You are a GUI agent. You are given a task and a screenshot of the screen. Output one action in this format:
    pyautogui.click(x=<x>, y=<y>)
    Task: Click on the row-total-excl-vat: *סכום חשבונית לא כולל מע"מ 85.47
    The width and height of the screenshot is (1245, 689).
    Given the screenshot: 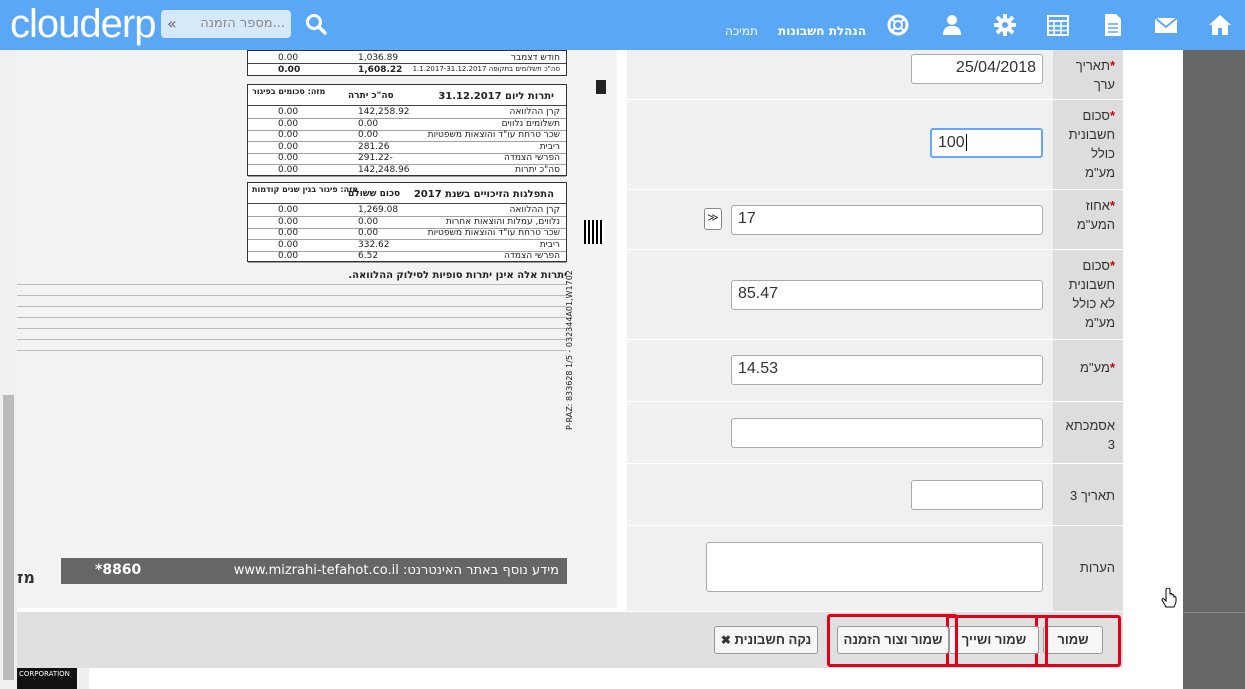 What is the action you would take?
    pyautogui.click(x=875, y=295)
    